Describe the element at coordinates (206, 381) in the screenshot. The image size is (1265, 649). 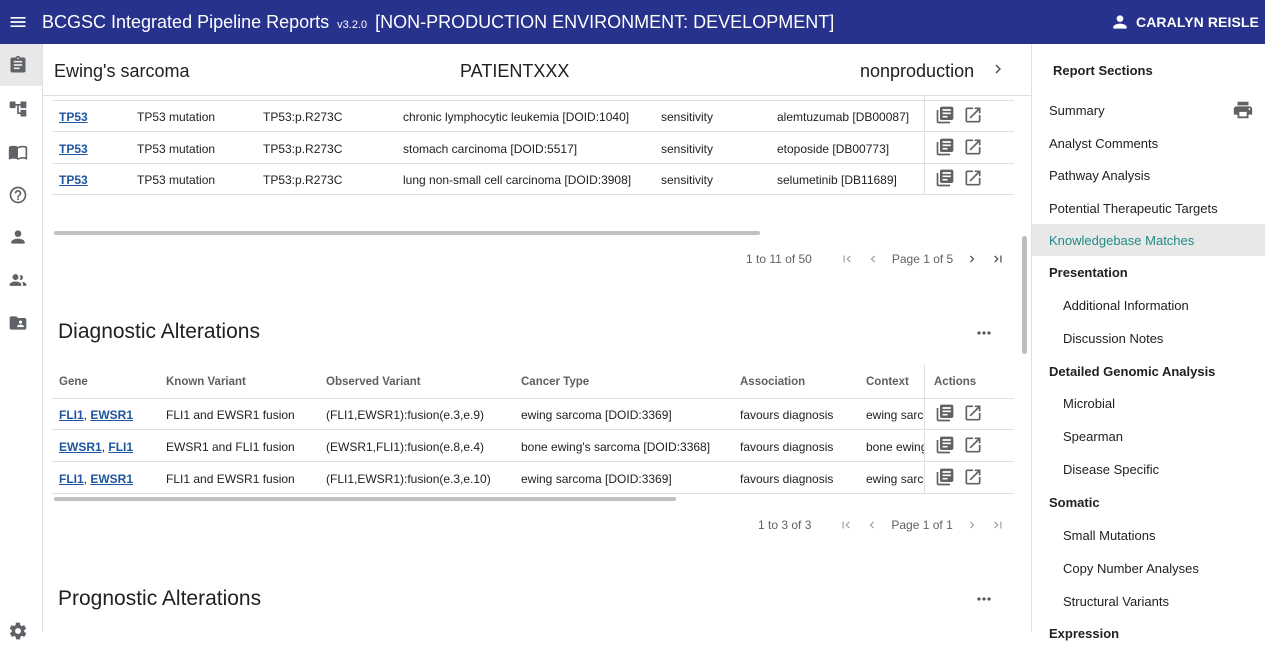
I see `header-known-variant: Known Variant` at that location.